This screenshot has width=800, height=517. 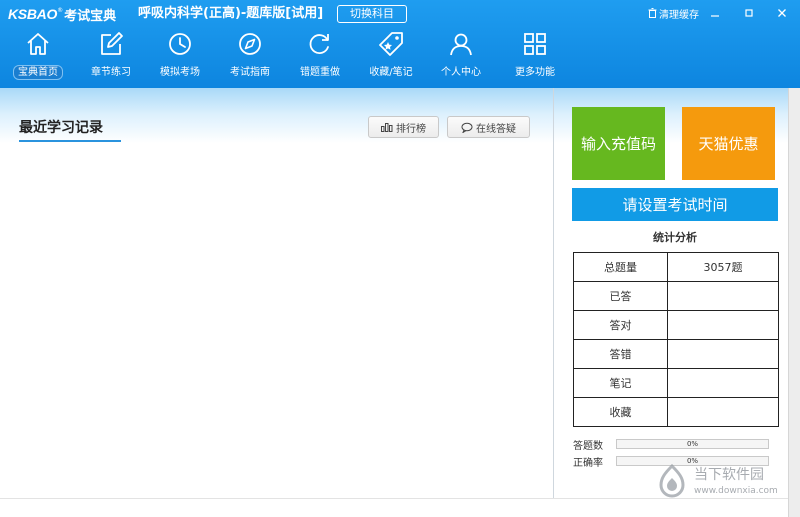 I want to click on bar-chart-icon, so click(x=387, y=127).